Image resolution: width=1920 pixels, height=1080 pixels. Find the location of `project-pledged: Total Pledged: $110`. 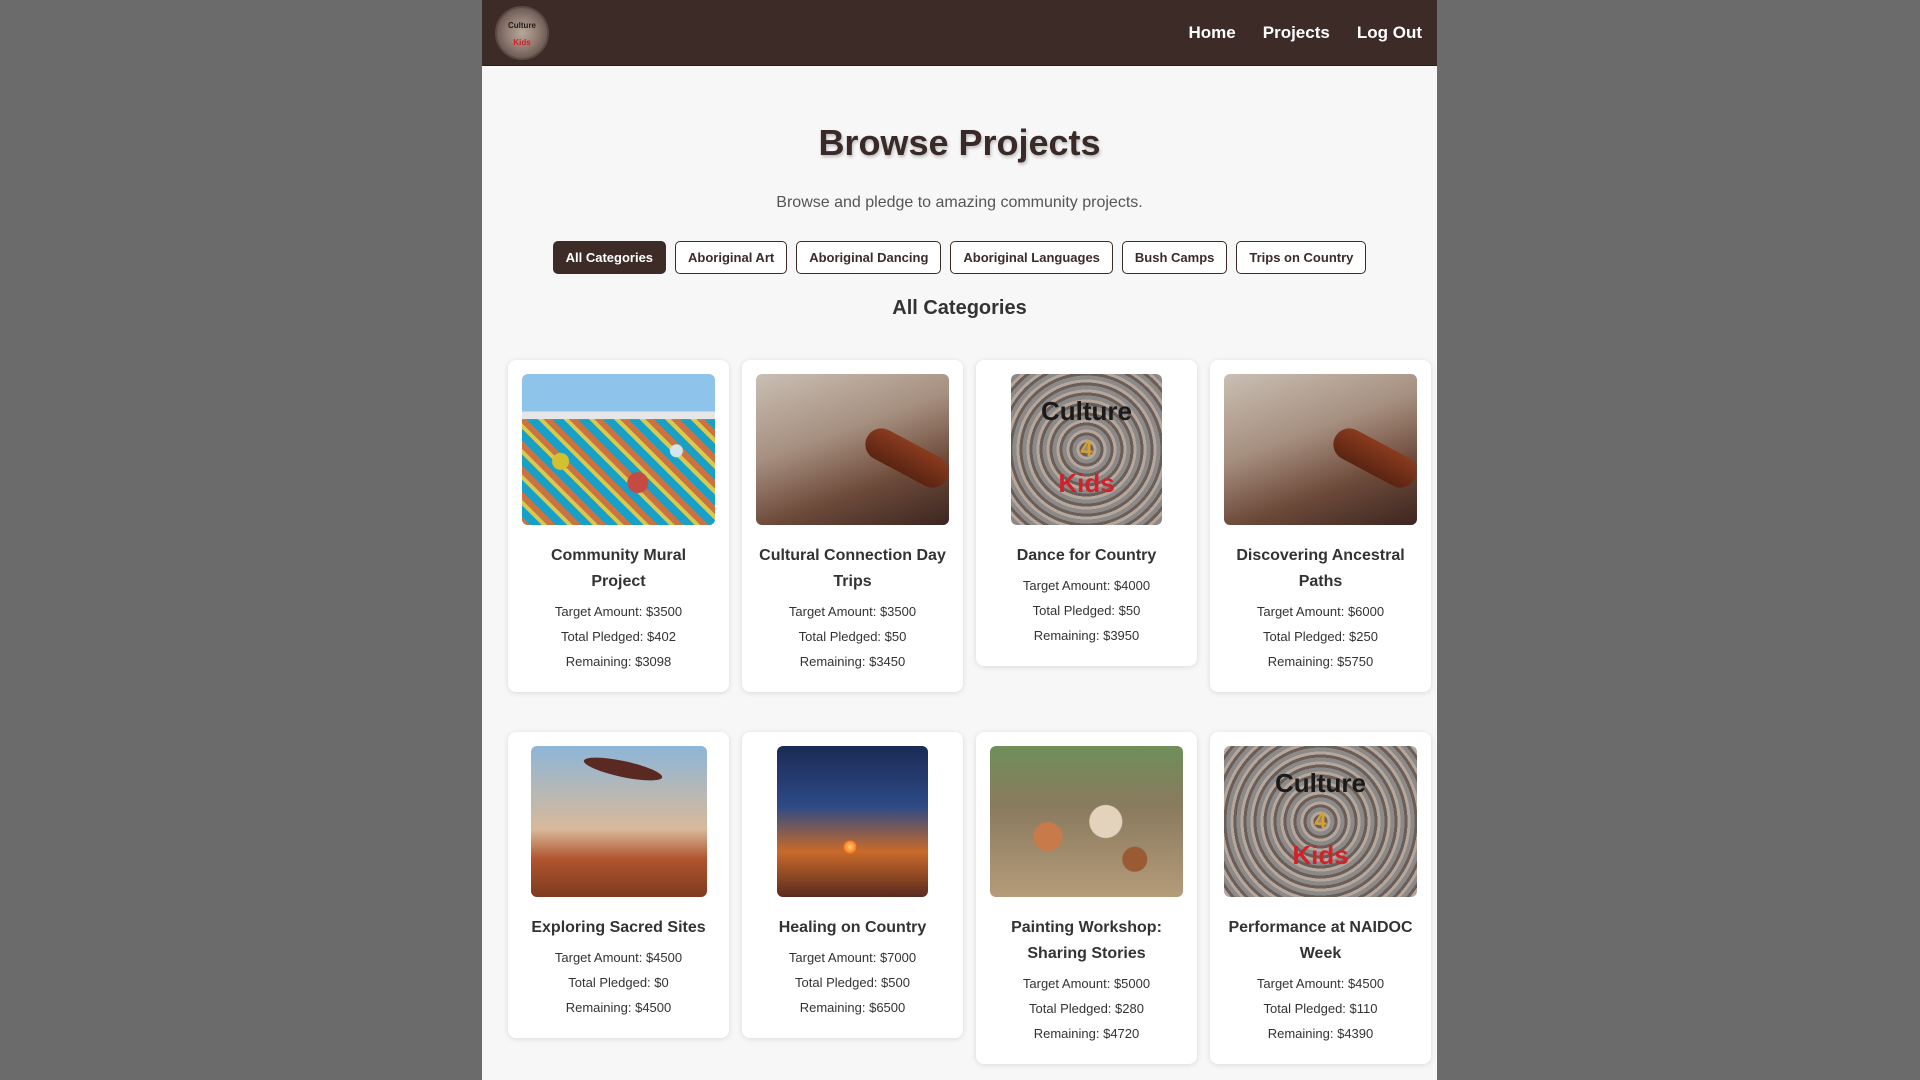

project-pledged: Total Pledged: $110 is located at coordinates (1320, 1008).